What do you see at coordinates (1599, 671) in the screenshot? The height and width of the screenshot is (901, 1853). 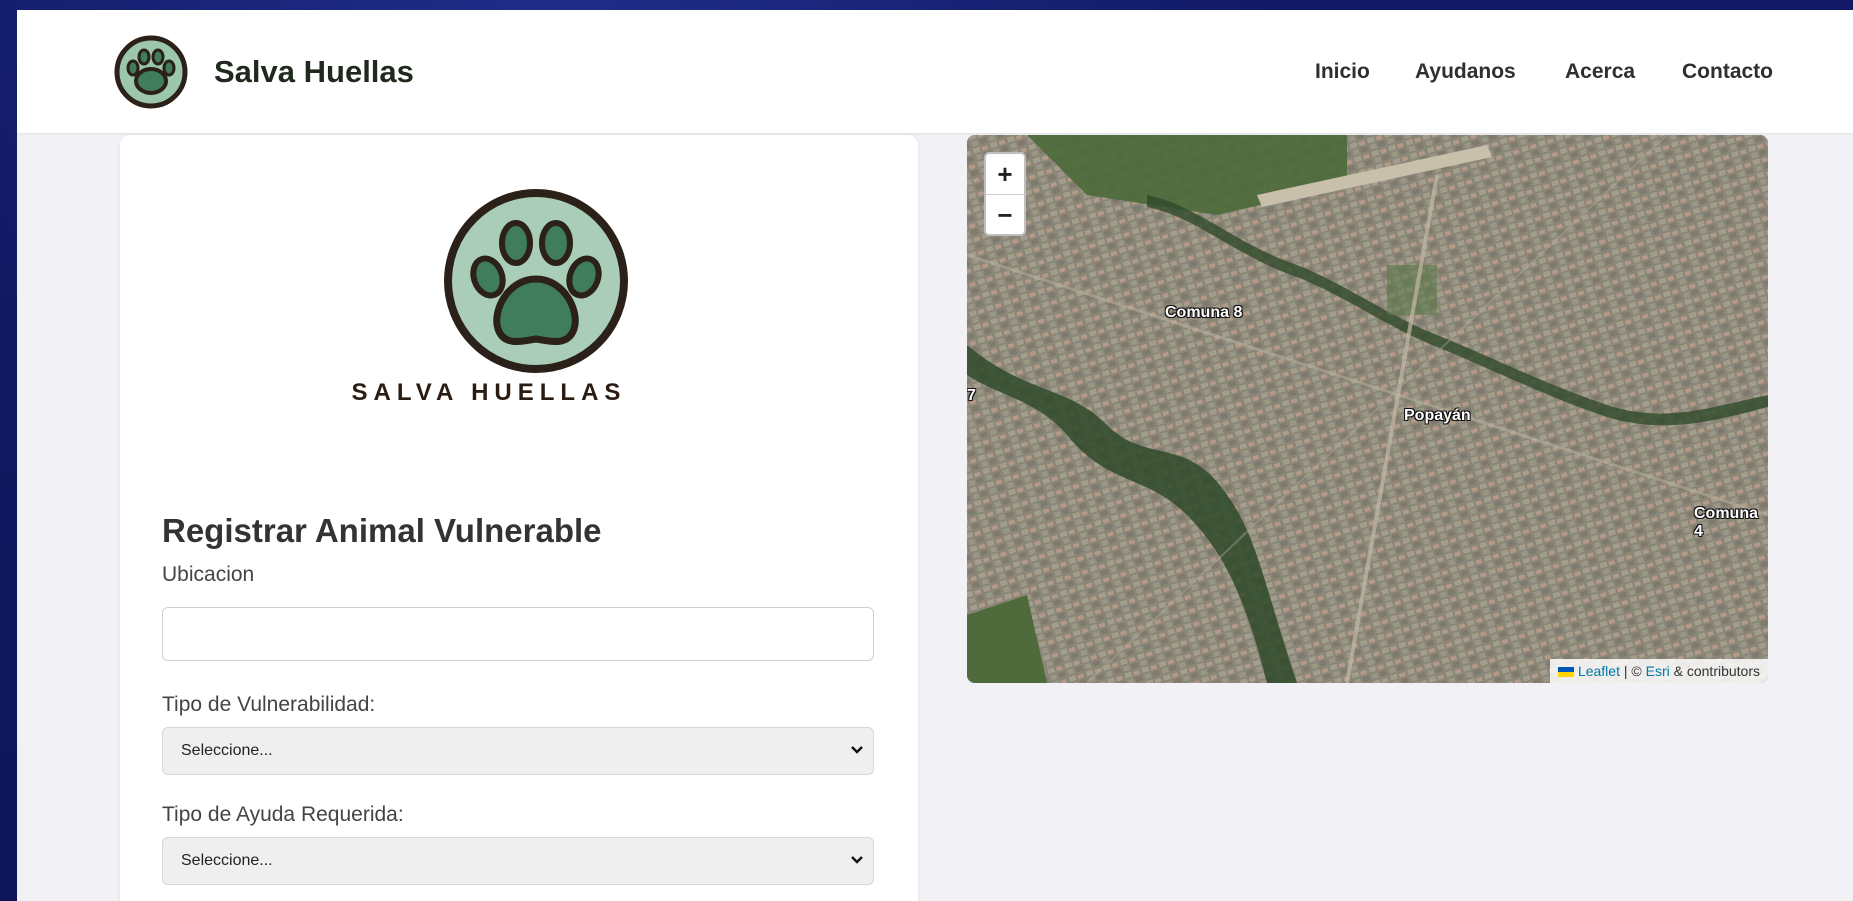 I see `leaflet-link: Leaflet` at bounding box center [1599, 671].